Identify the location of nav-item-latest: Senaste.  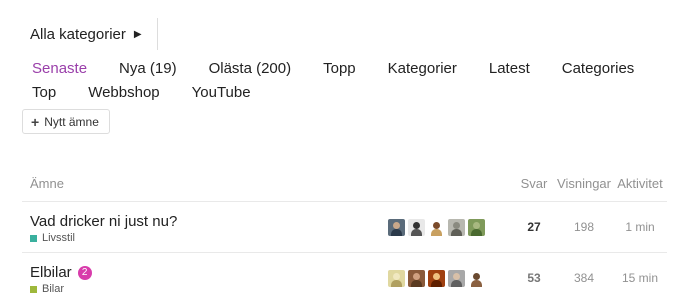
(59, 70).